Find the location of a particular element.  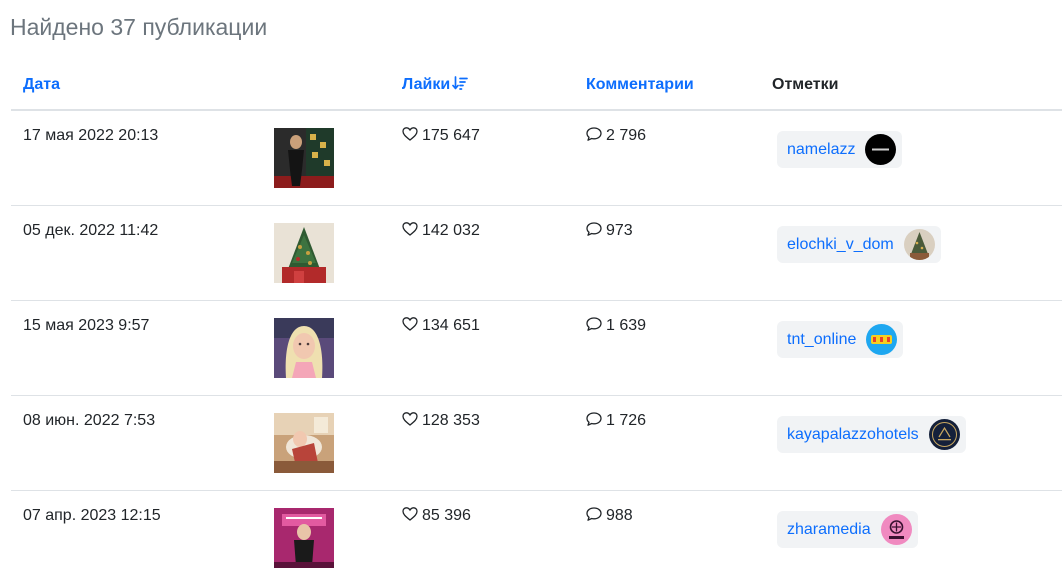

tags-header: Отметки is located at coordinates (805, 84).